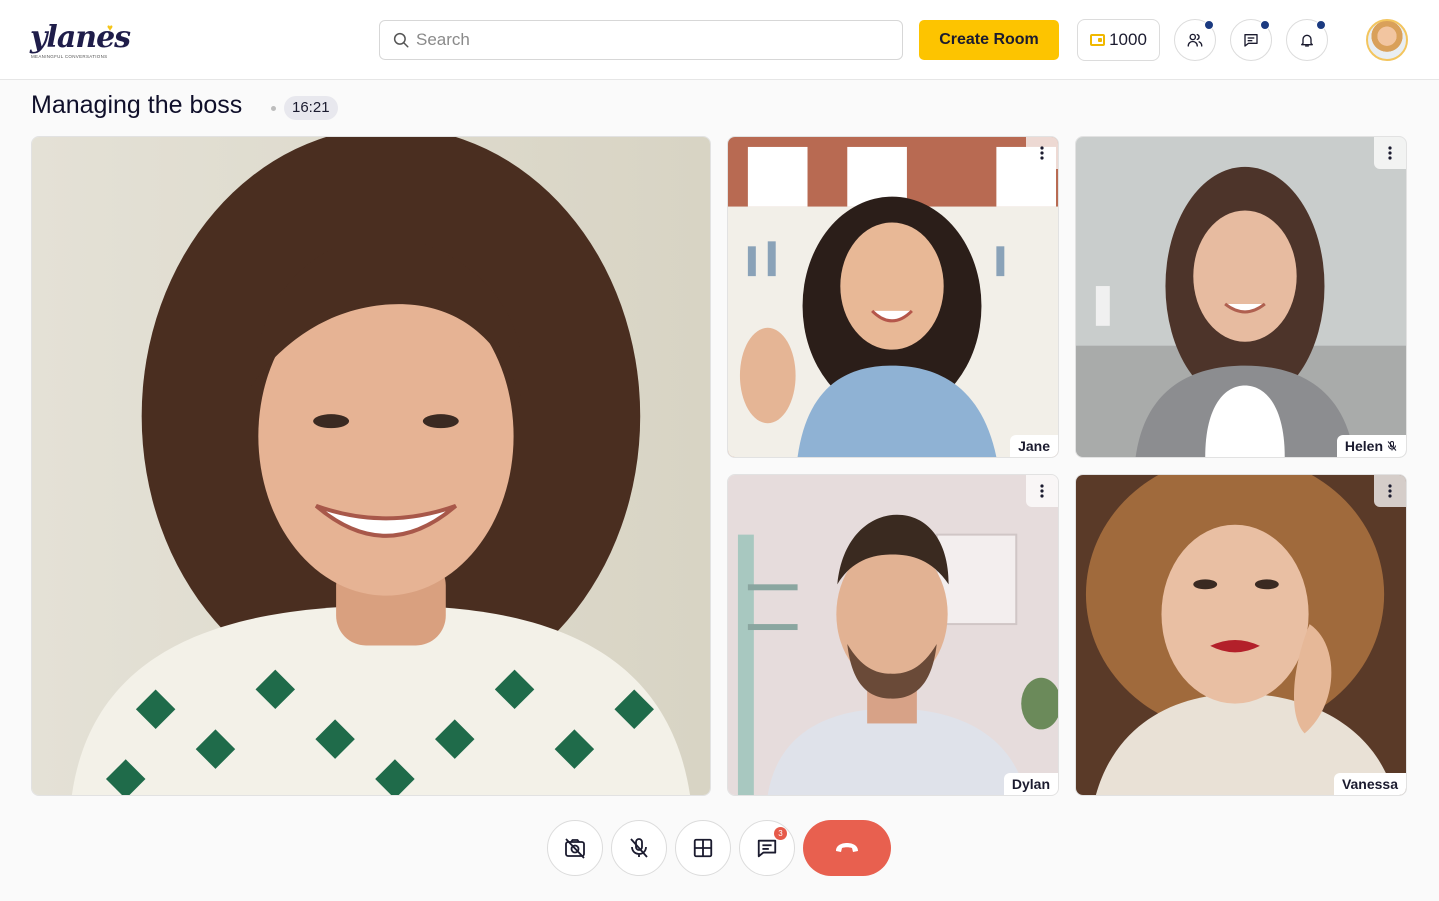 Image resolution: width=1439 pixels, height=901 pixels. I want to click on grid-layout-icon, so click(703, 848).